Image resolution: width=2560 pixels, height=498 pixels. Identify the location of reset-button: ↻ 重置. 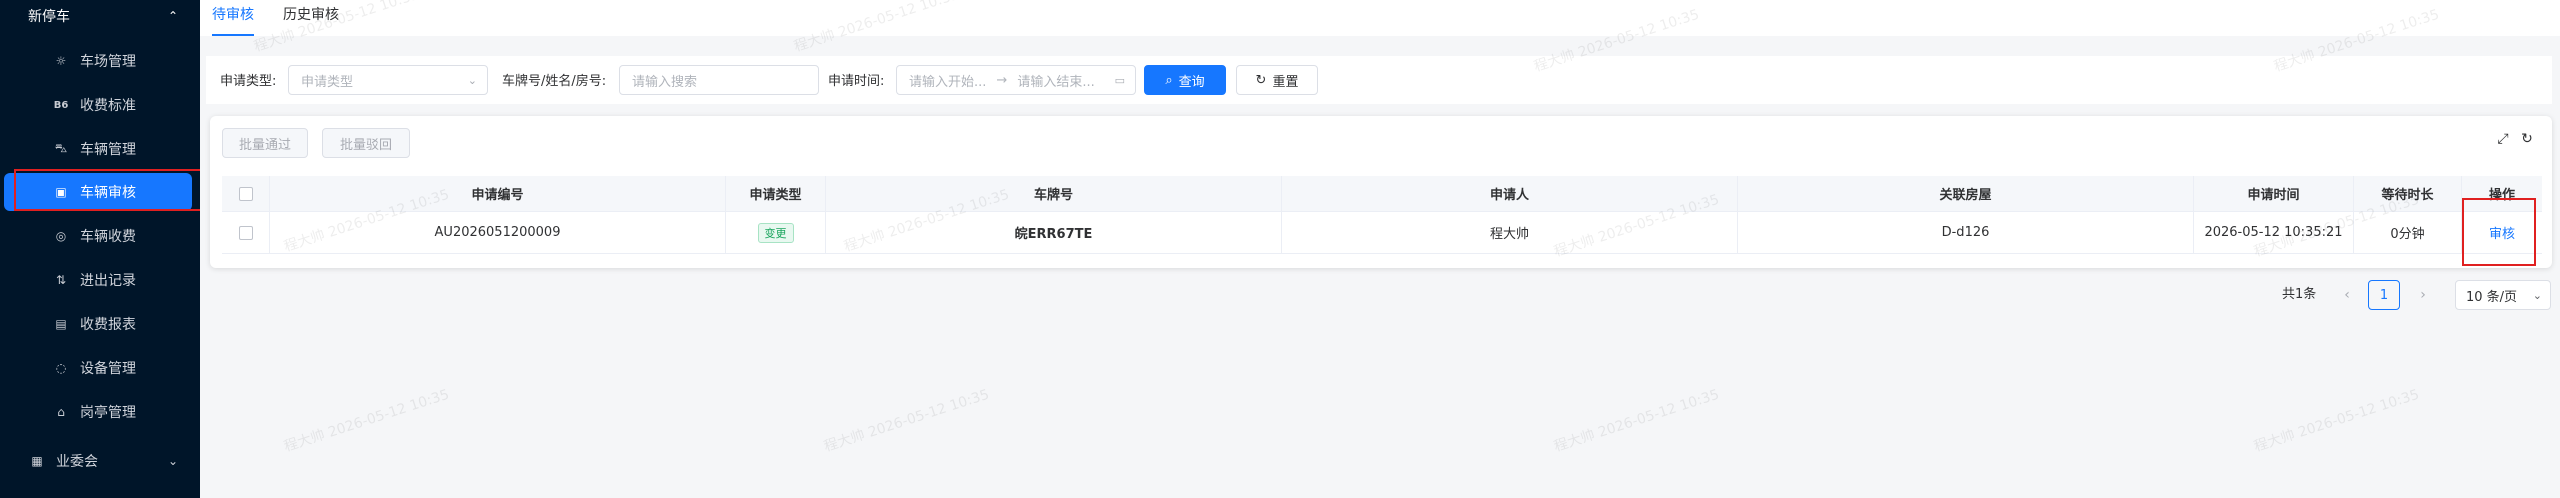
(1277, 80).